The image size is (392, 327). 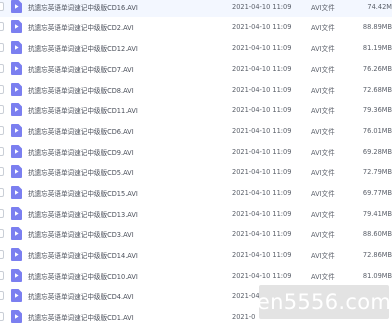 I want to click on file-date: 2021-04, so click(x=246, y=295).